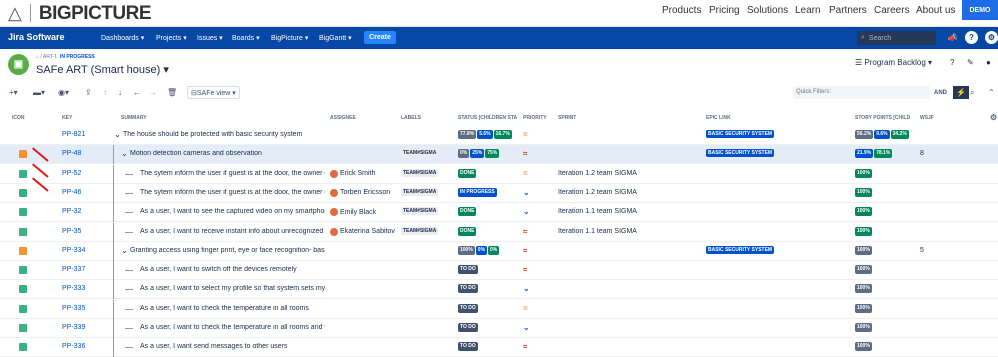 Image resolution: width=998 pixels, height=357 pixels. I want to click on issue-key: PP-333, so click(73, 288).